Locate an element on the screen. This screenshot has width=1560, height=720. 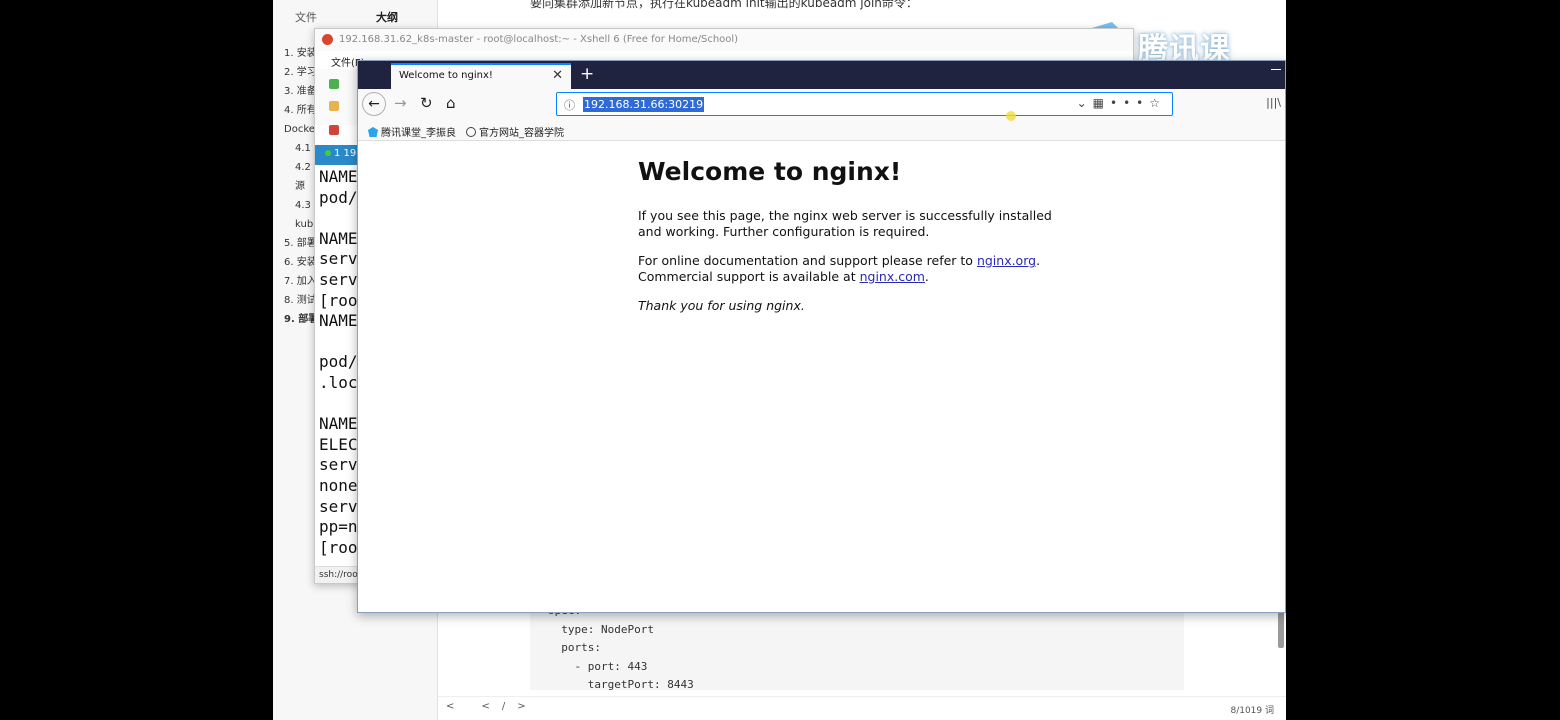
tool-red-icon is located at coordinates (334, 130).